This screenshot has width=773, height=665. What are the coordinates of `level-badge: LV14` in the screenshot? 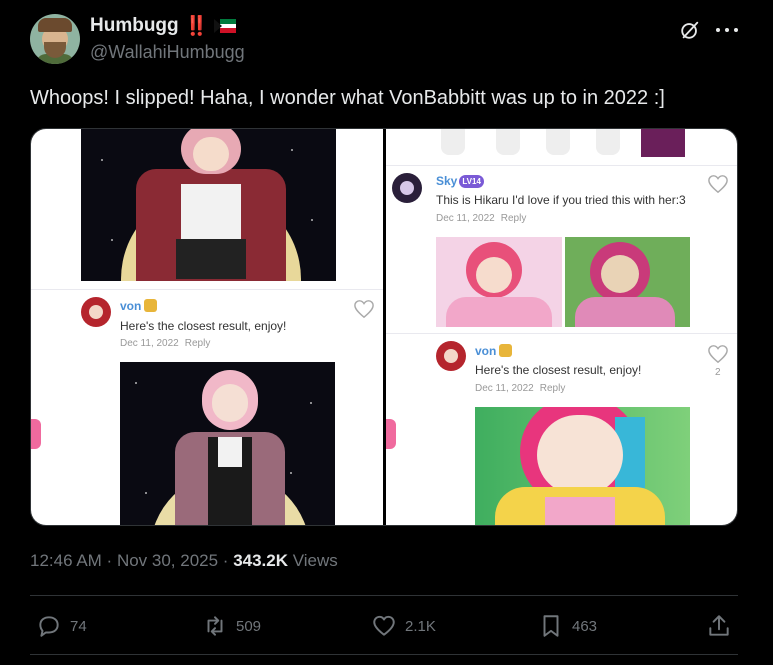 It's located at (471, 181).